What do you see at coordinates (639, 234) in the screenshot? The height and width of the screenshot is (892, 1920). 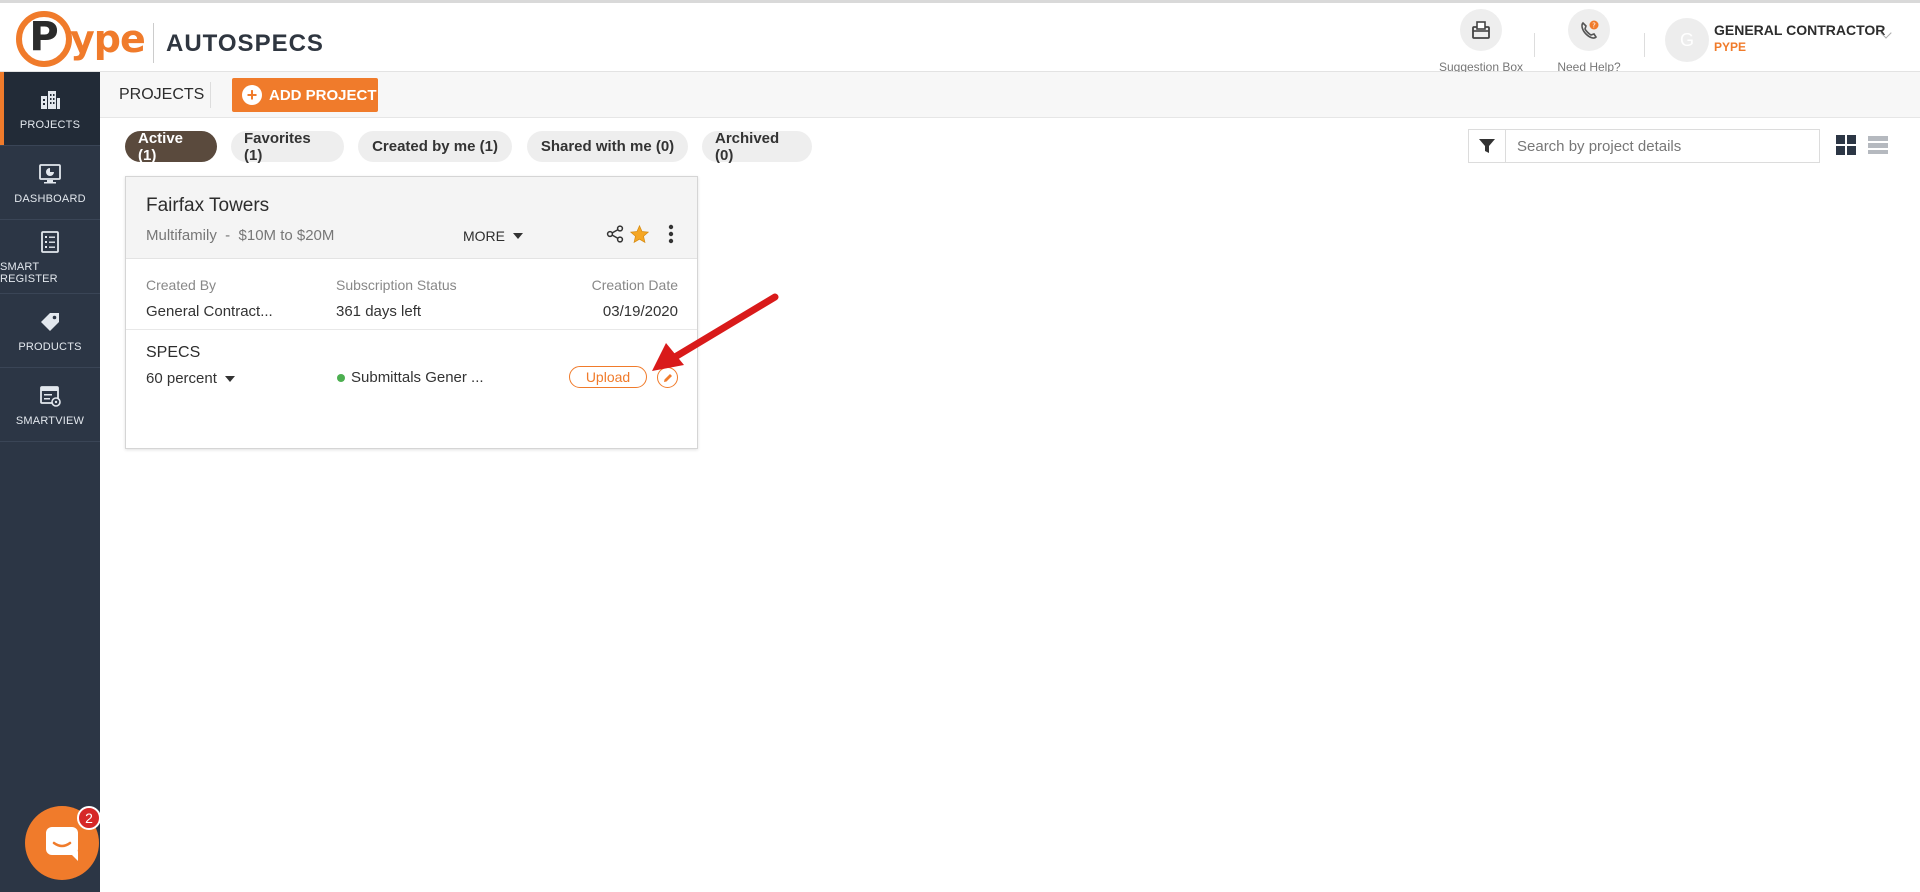 I see `star-icon` at bounding box center [639, 234].